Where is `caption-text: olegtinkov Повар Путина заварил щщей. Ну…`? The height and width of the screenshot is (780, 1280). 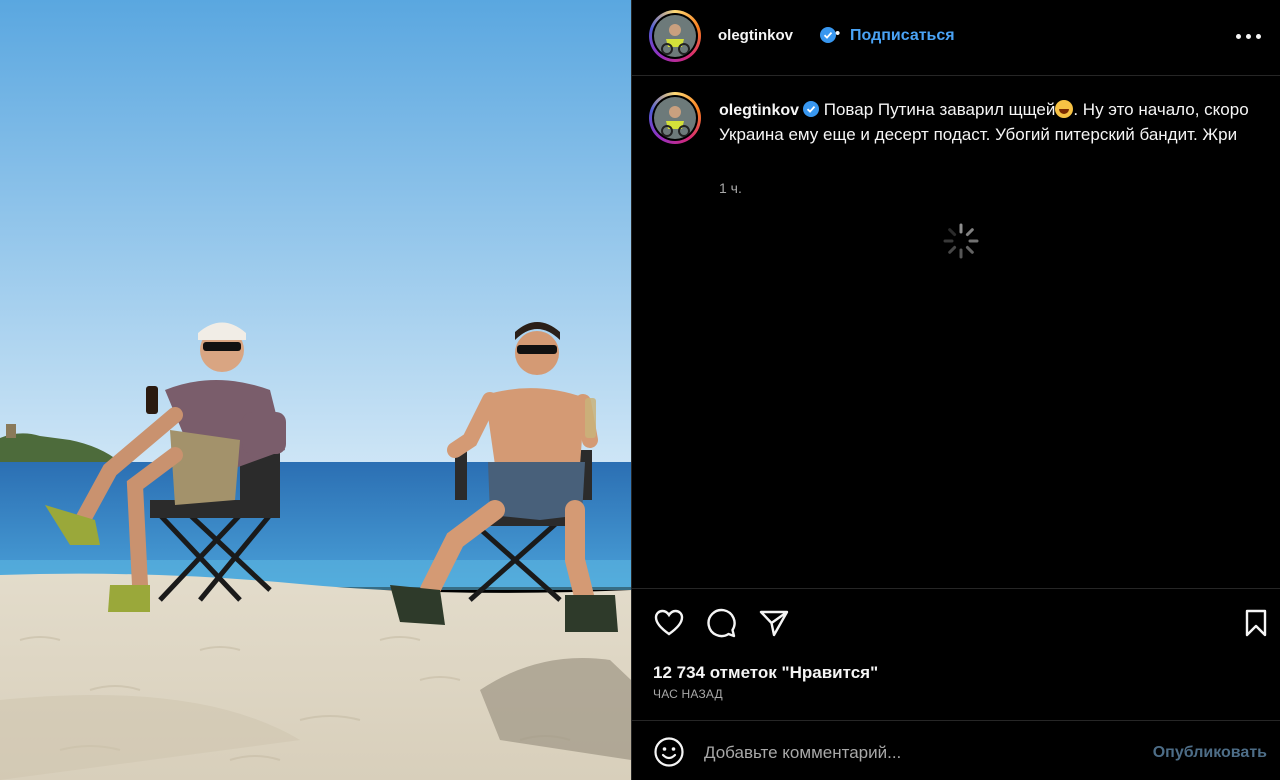
caption-text: olegtinkov Повар Путина заварил щщей. Ну… is located at coordinates (989, 122).